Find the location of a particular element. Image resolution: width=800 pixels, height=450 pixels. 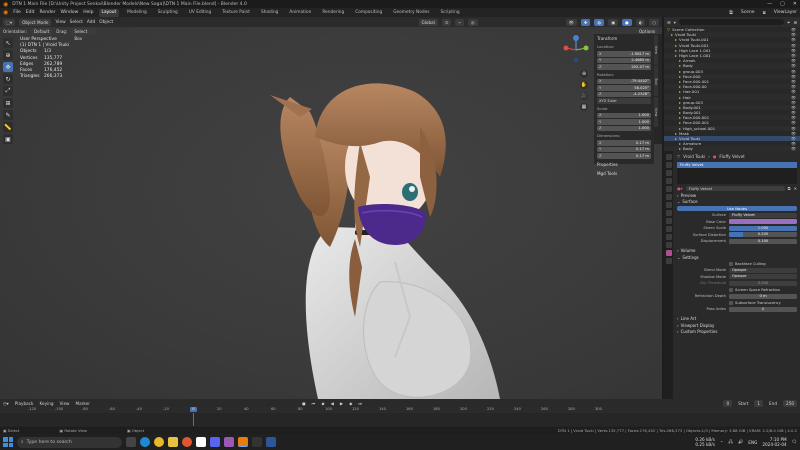

scale-z-field: Z 1.000 is located at coordinates (624, 128).